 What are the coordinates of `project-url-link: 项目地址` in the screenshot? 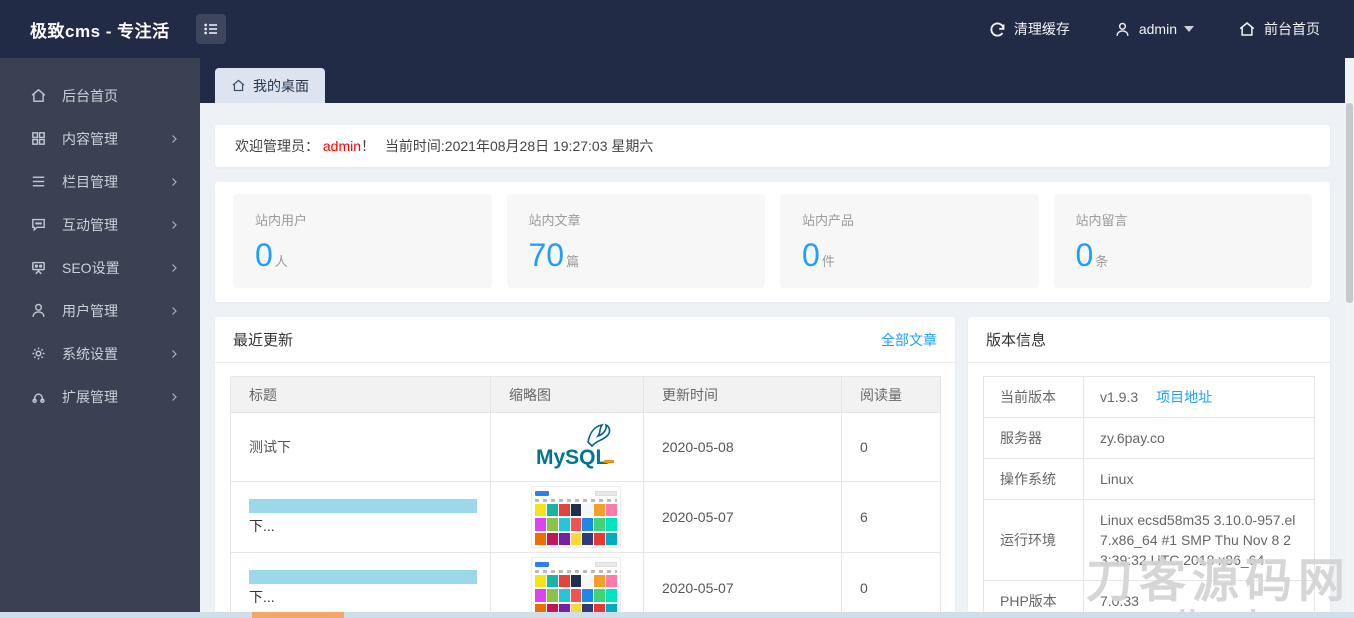 It's located at (1184, 397).